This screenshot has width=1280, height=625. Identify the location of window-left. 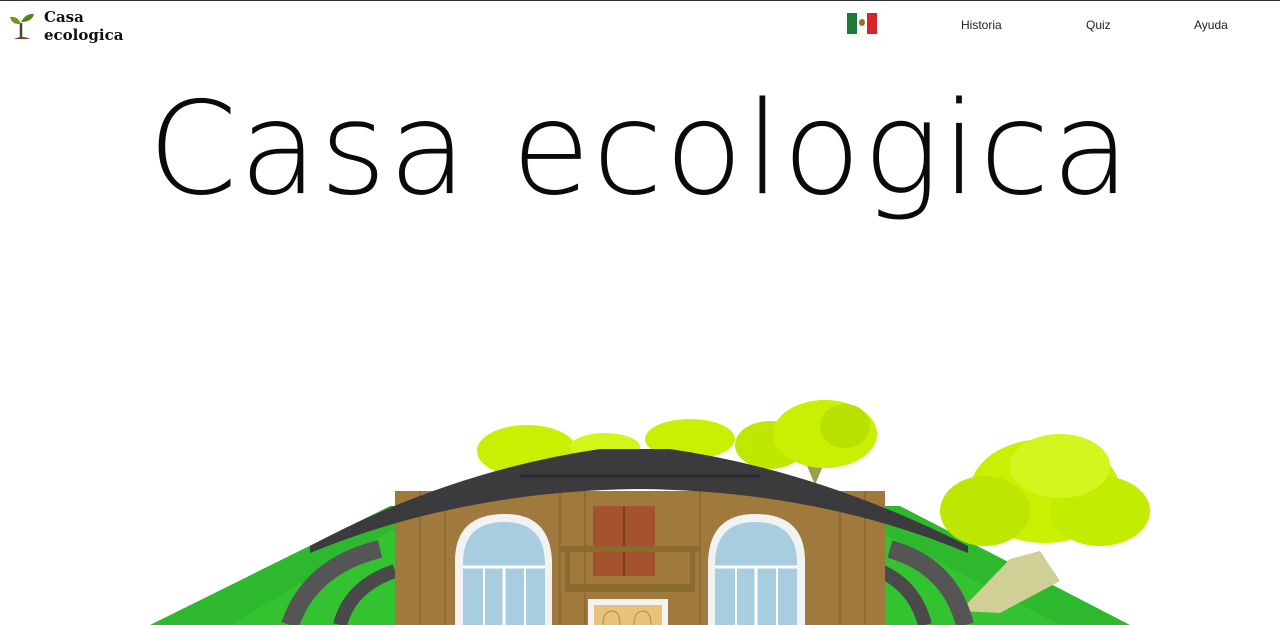
(503, 569).